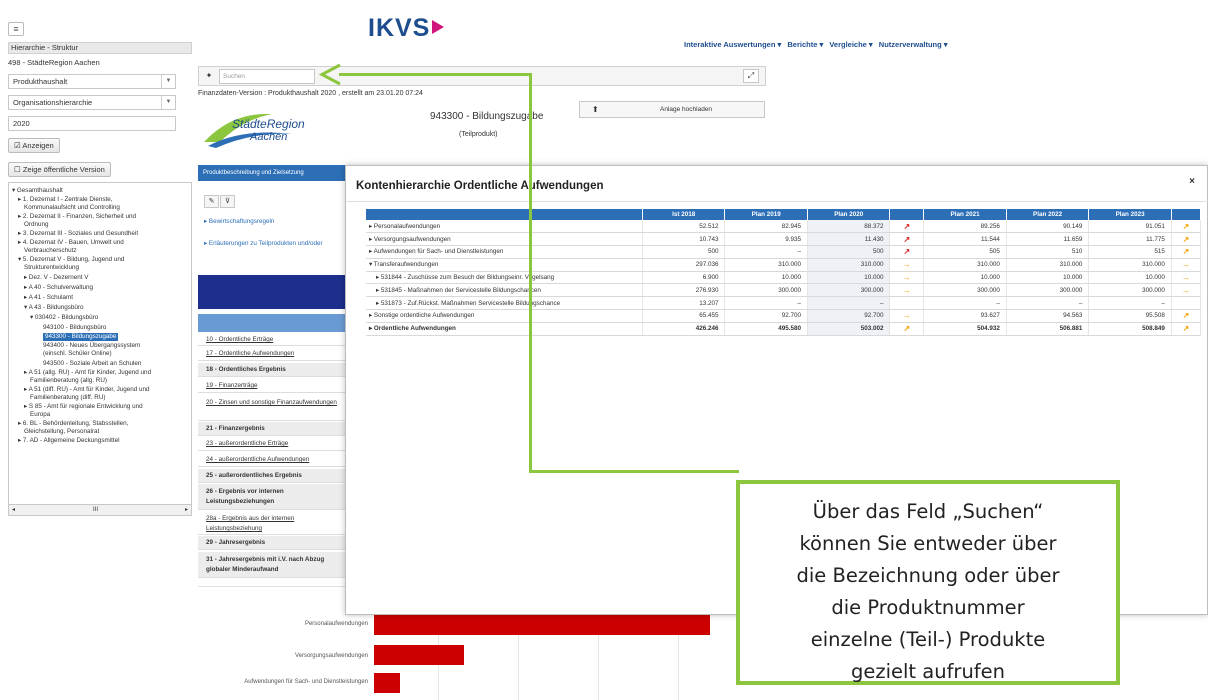 Image resolution: width=1208 pixels, height=700 pixels. I want to click on bar-label: Versorgungsaufwendungen, so click(331, 656).